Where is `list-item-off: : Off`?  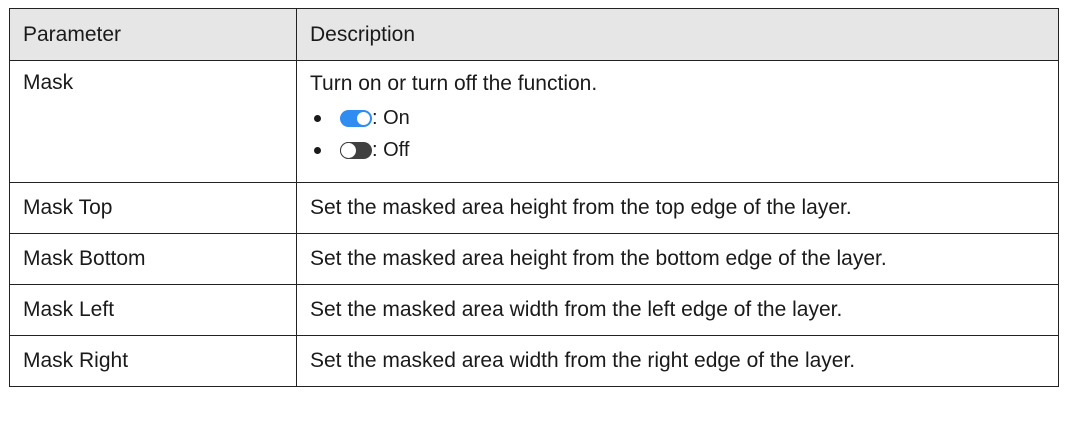
list-item-off: : Off is located at coordinates (684, 150).